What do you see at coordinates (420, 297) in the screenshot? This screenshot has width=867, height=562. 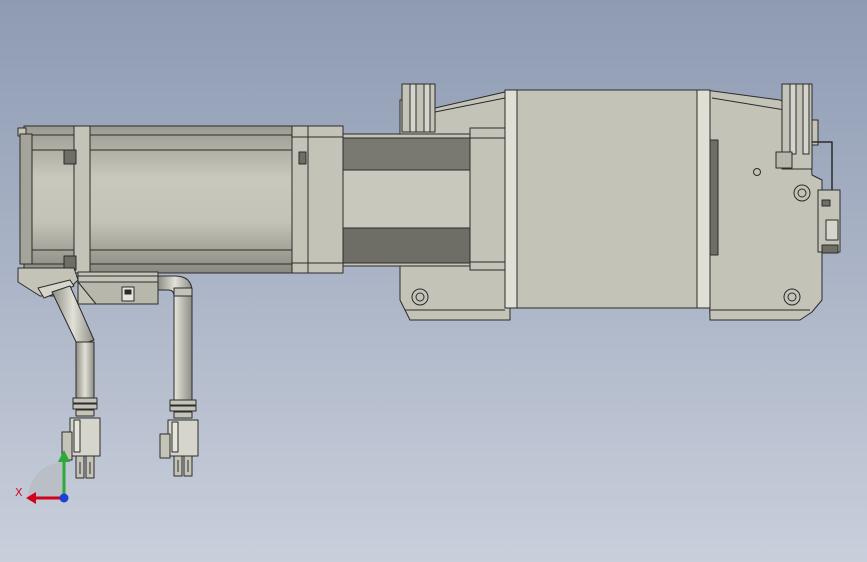 I see `screw-fl` at bounding box center [420, 297].